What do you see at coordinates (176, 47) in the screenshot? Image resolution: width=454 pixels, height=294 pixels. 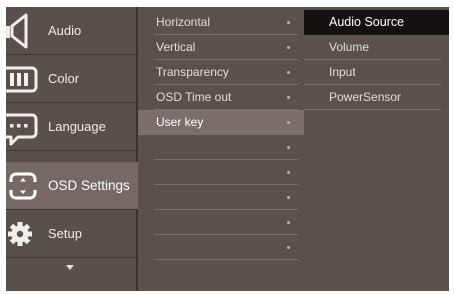 I see `submenu-label: Vertical` at bounding box center [176, 47].